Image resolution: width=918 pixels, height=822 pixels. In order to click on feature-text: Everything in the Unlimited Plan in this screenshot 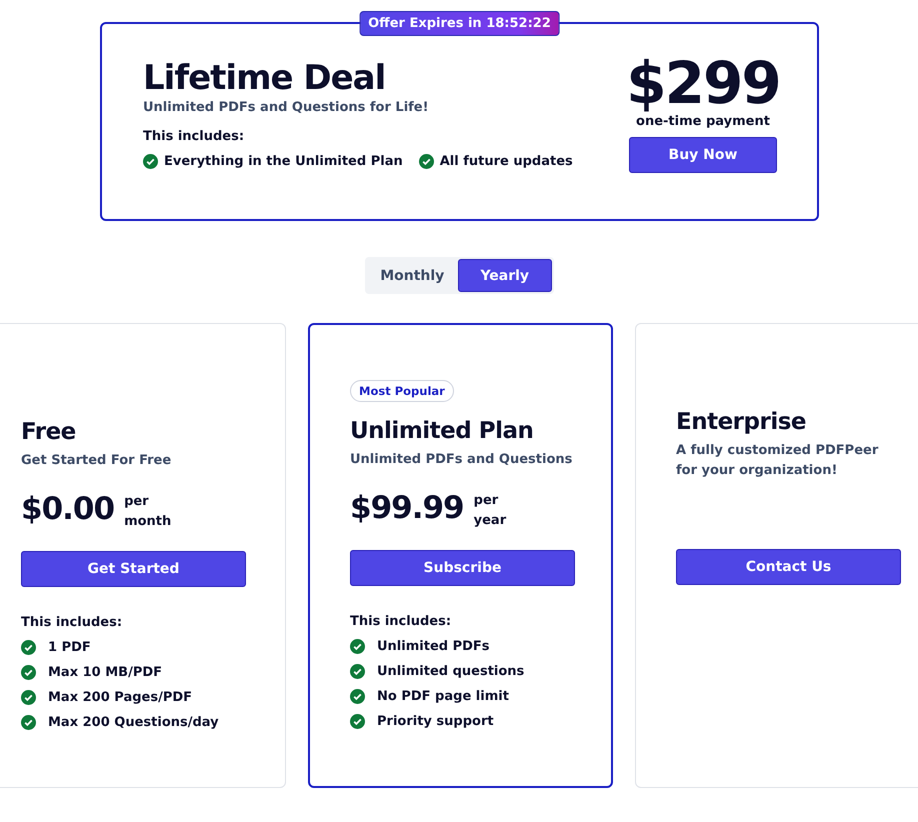, I will do `click(283, 161)`.